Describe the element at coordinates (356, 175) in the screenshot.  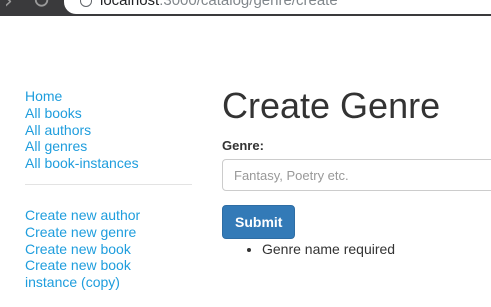
I see `genre-input` at that location.